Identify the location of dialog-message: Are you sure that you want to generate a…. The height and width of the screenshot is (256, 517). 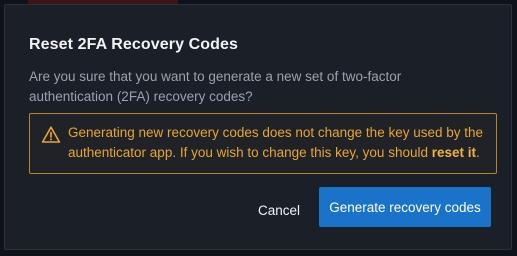
(215, 86).